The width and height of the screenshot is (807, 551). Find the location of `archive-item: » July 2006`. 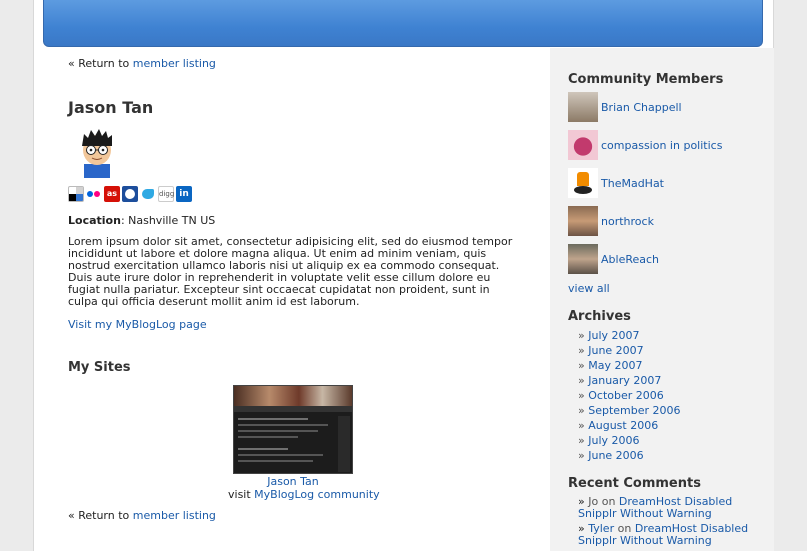

archive-item: » July 2006 is located at coordinates (609, 440).